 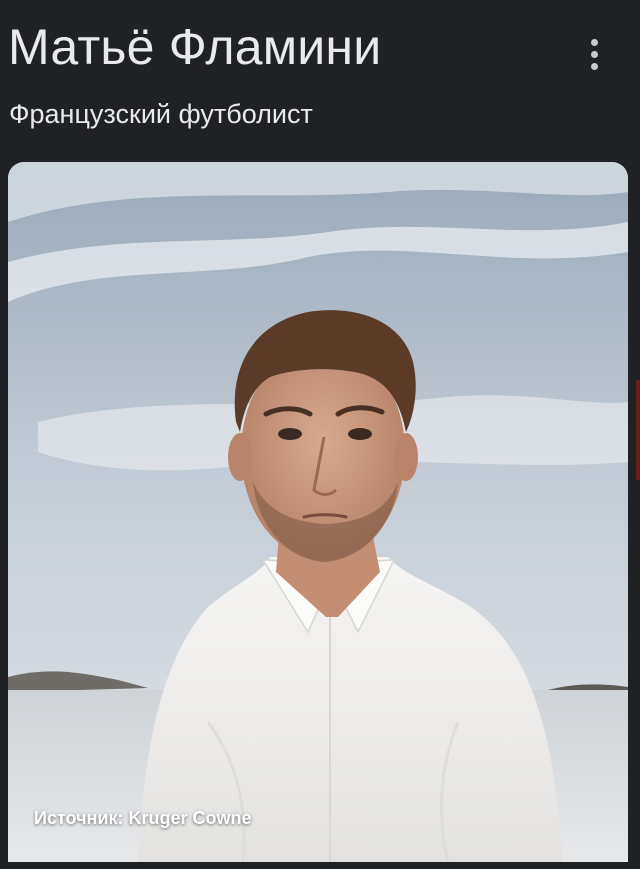 What do you see at coordinates (161, 114) in the screenshot?
I see `entity-subtitle: Французский футболист` at bounding box center [161, 114].